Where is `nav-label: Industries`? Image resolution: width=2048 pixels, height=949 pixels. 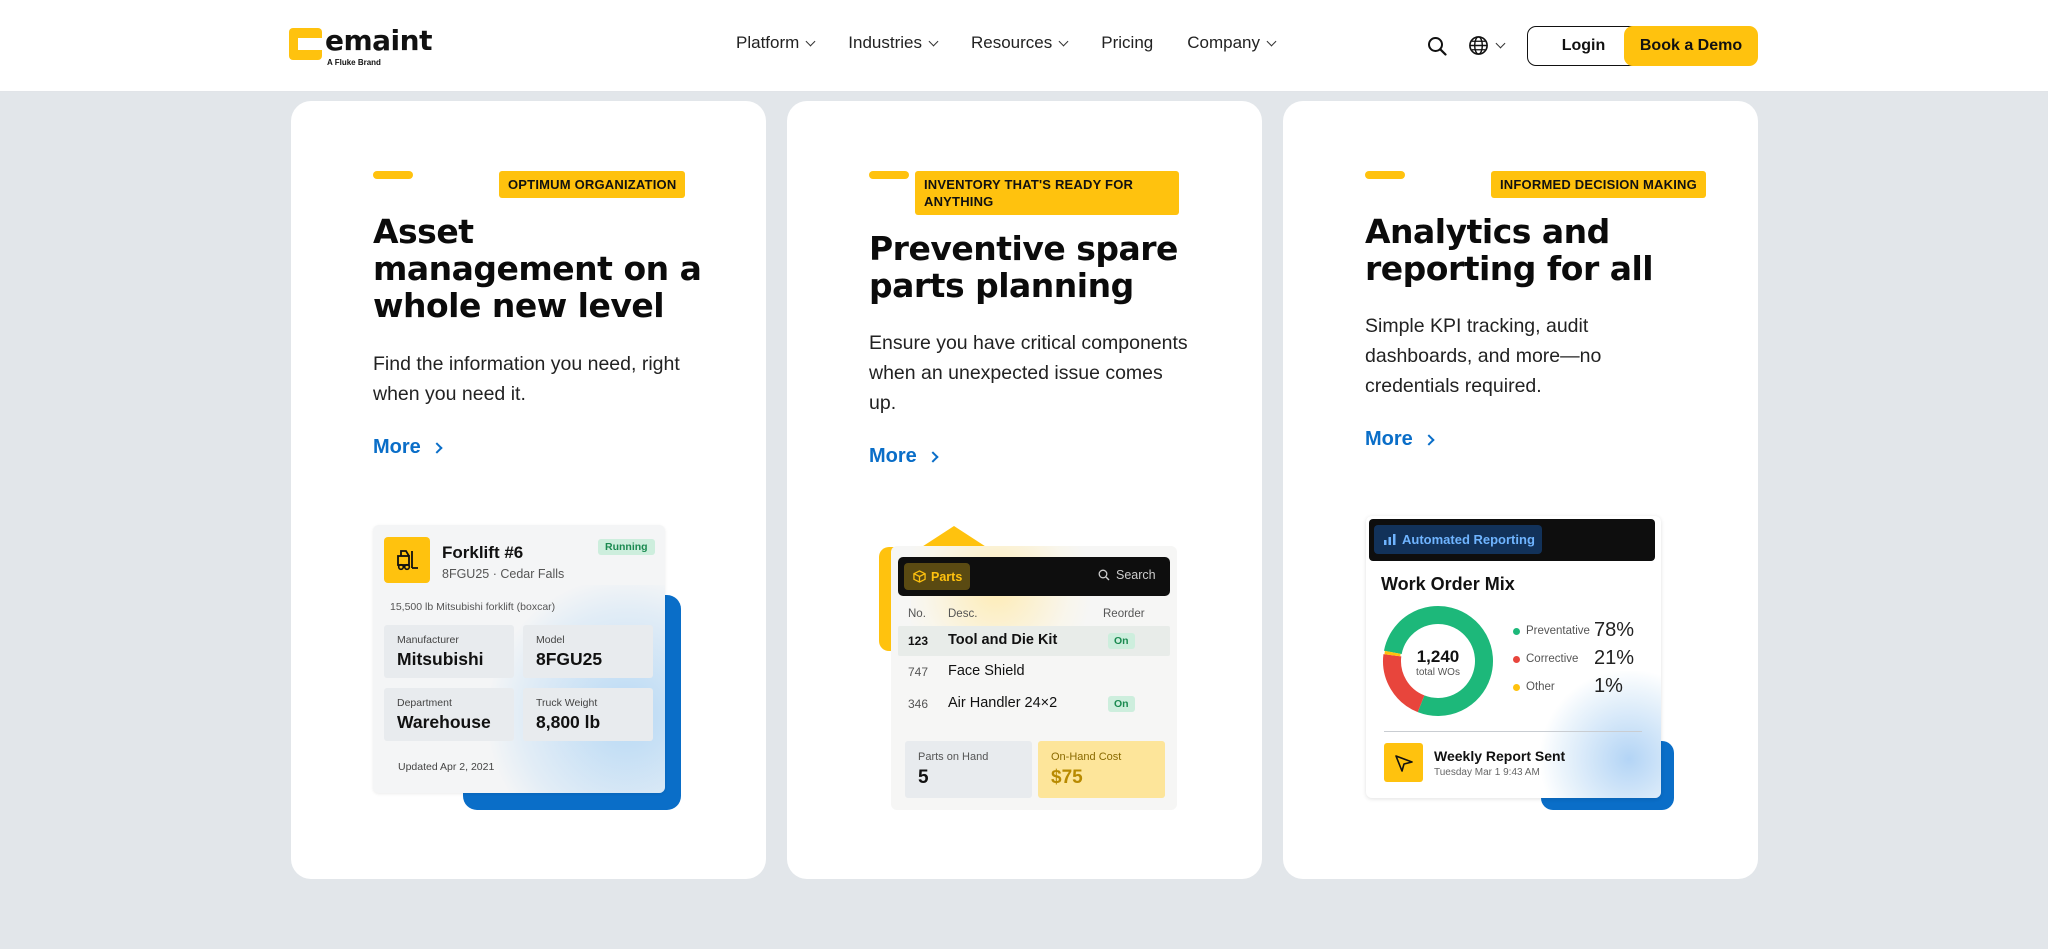
nav-label: Industries is located at coordinates (885, 42).